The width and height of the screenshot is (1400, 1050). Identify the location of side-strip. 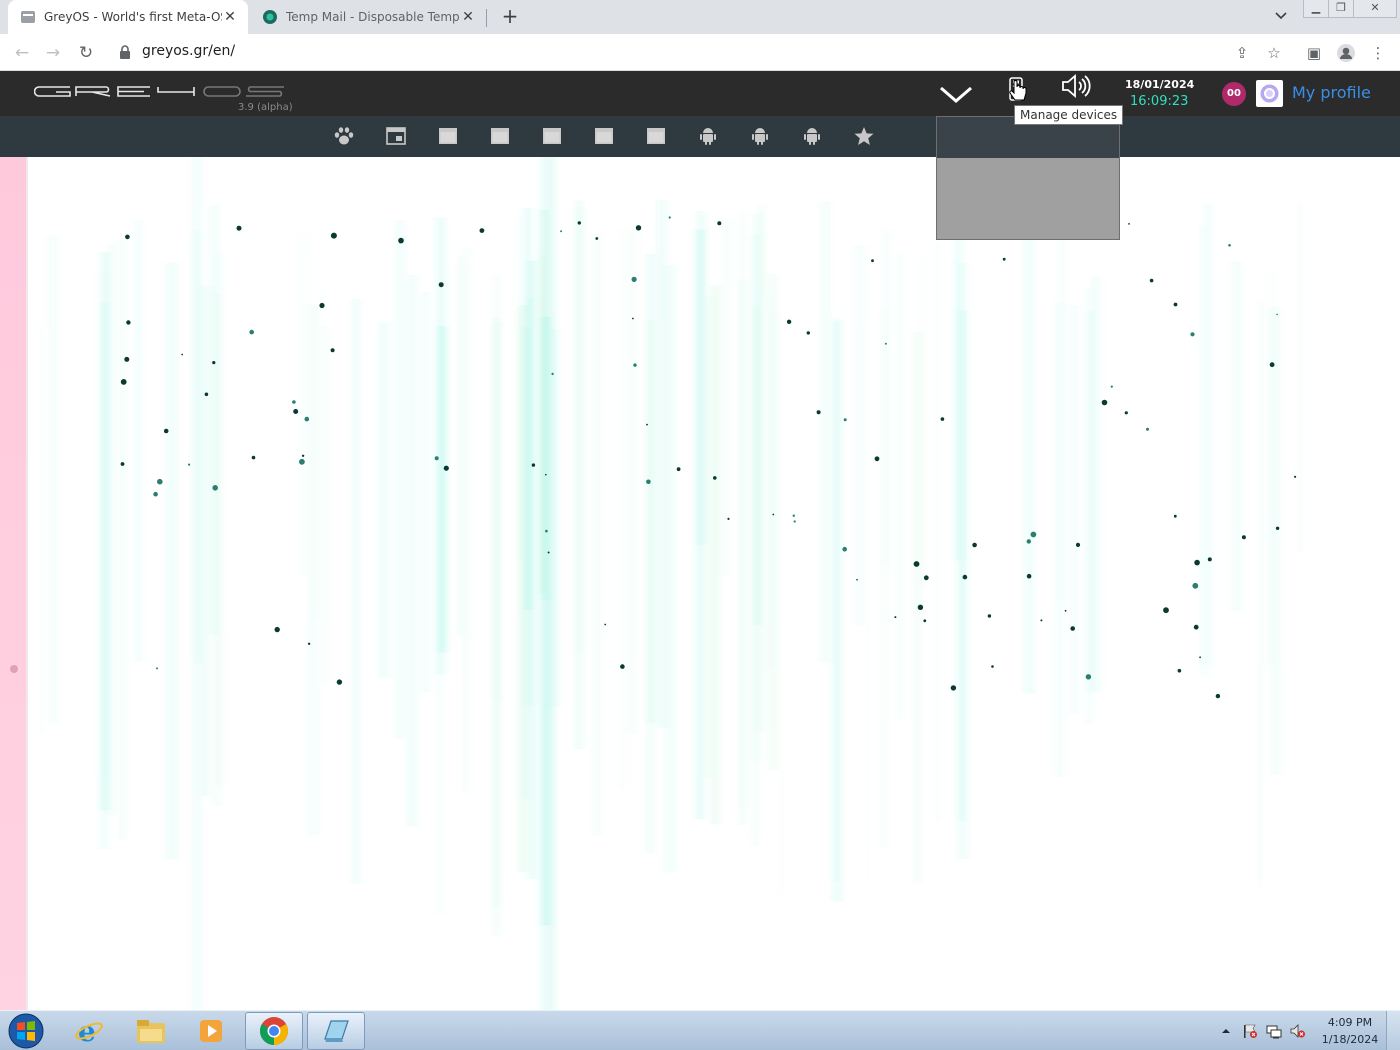
(14, 583).